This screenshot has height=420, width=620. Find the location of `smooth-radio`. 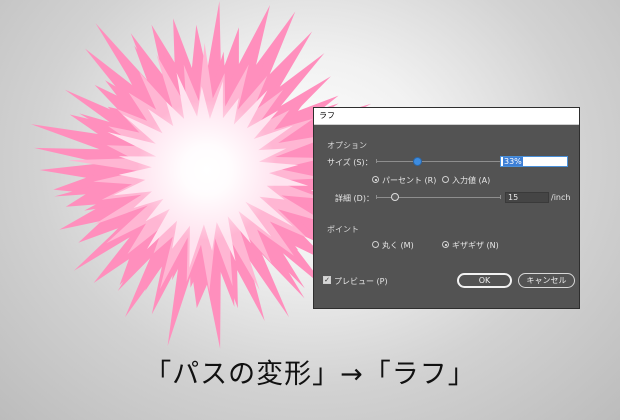

smooth-radio is located at coordinates (375, 244).